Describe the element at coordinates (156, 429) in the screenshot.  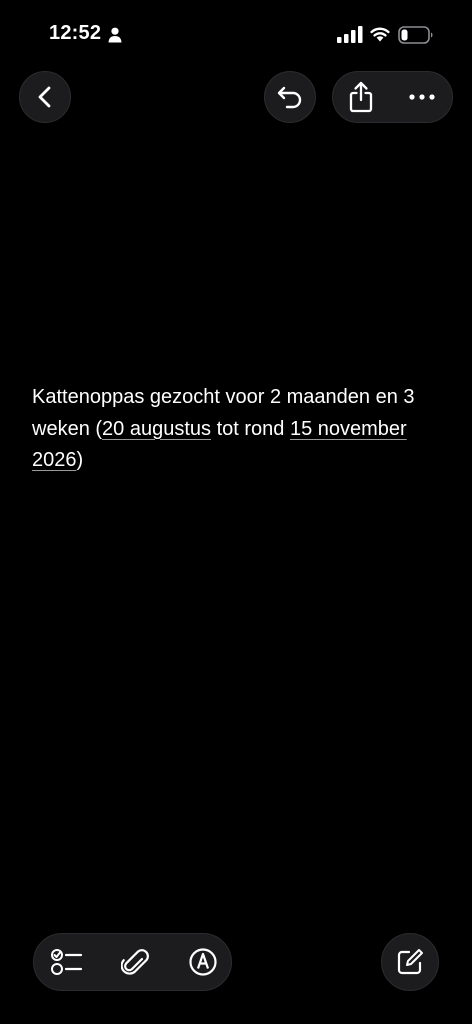
I see `date-link-start: 20 augustus` at that location.